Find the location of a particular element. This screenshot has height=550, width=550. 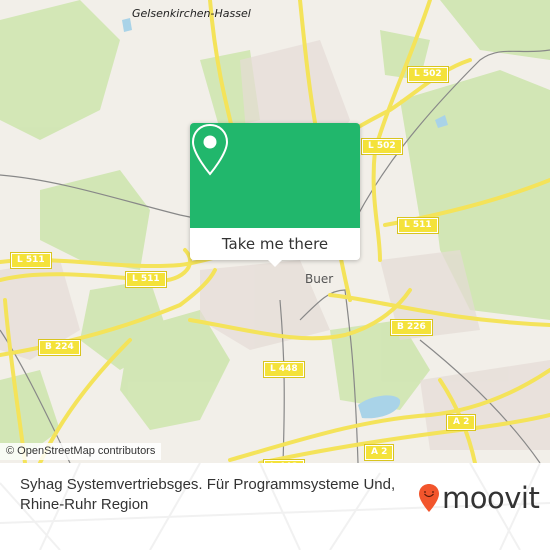

road-shield-l448: L 448 is located at coordinates (284, 369).